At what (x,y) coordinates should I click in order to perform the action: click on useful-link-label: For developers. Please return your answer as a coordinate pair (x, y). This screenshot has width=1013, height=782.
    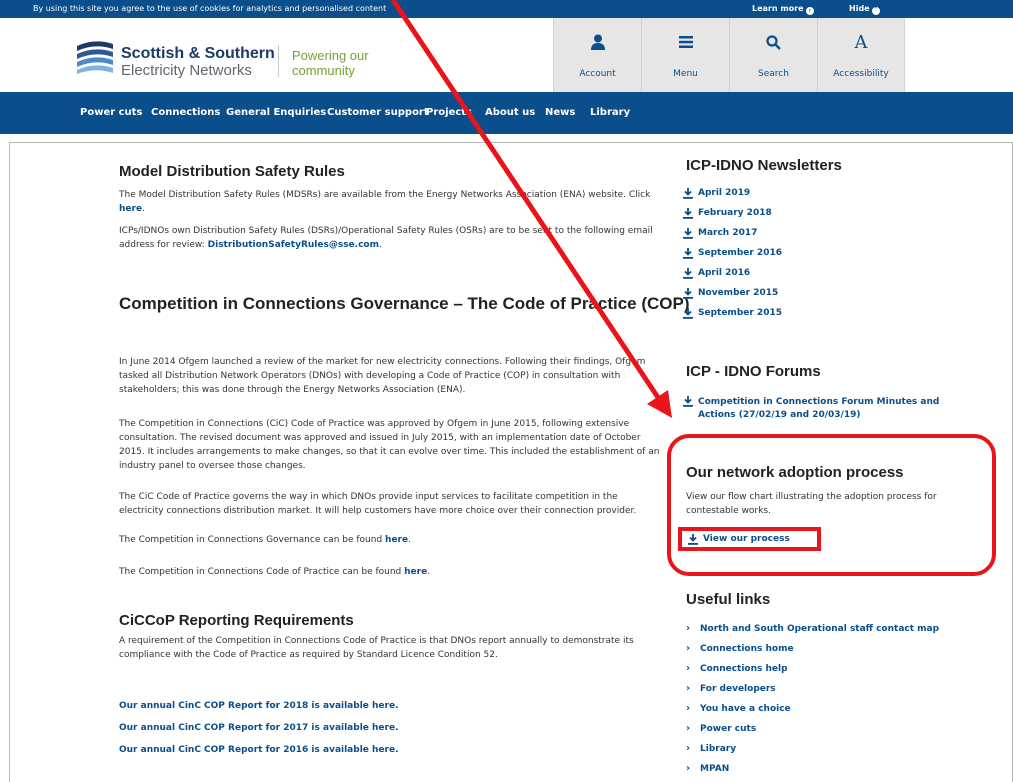
    Looking at the image, I should click on (738, 689).